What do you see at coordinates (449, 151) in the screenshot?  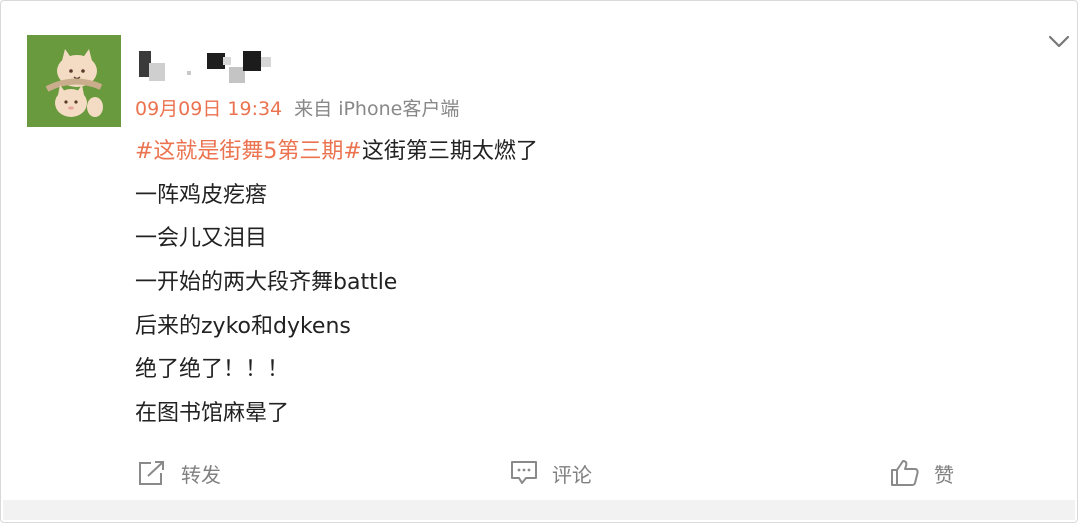 I see `content-text: 这街第三期太燃了` at bounding box center [449, 151].